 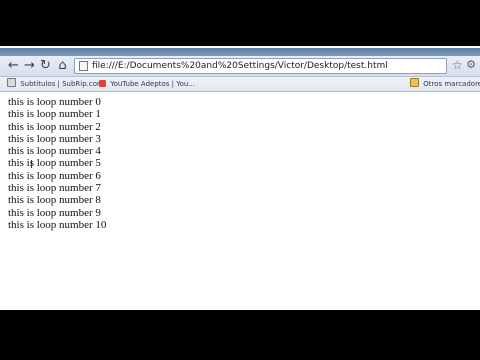 I want to click on content-line: this is loop number 1, so click(x=54, y=114).